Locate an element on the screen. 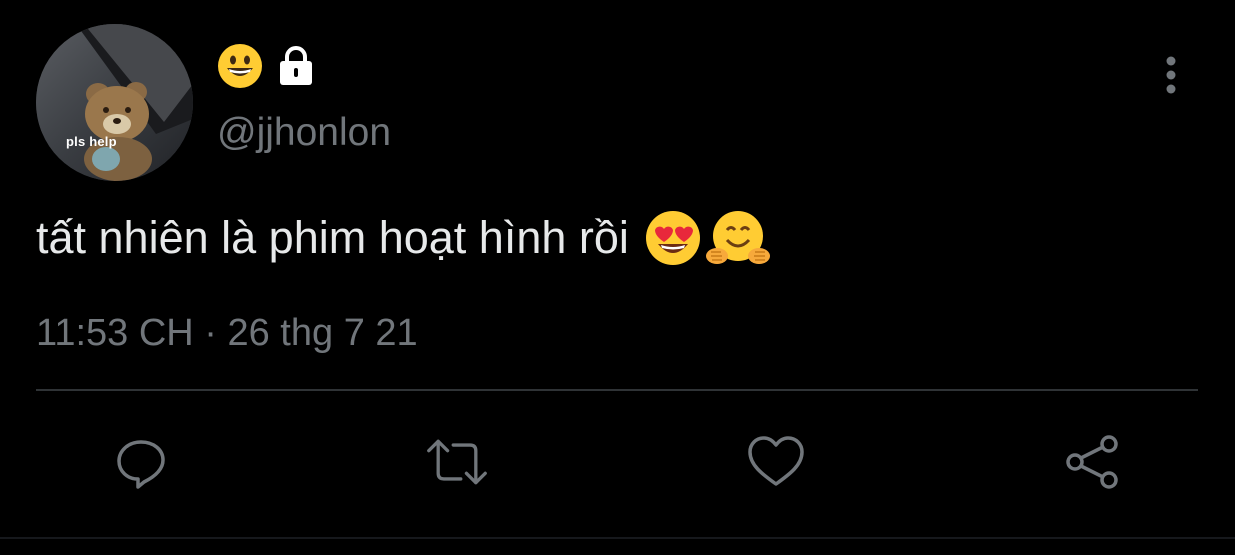  share-button is located at coordinates (1092, 462).